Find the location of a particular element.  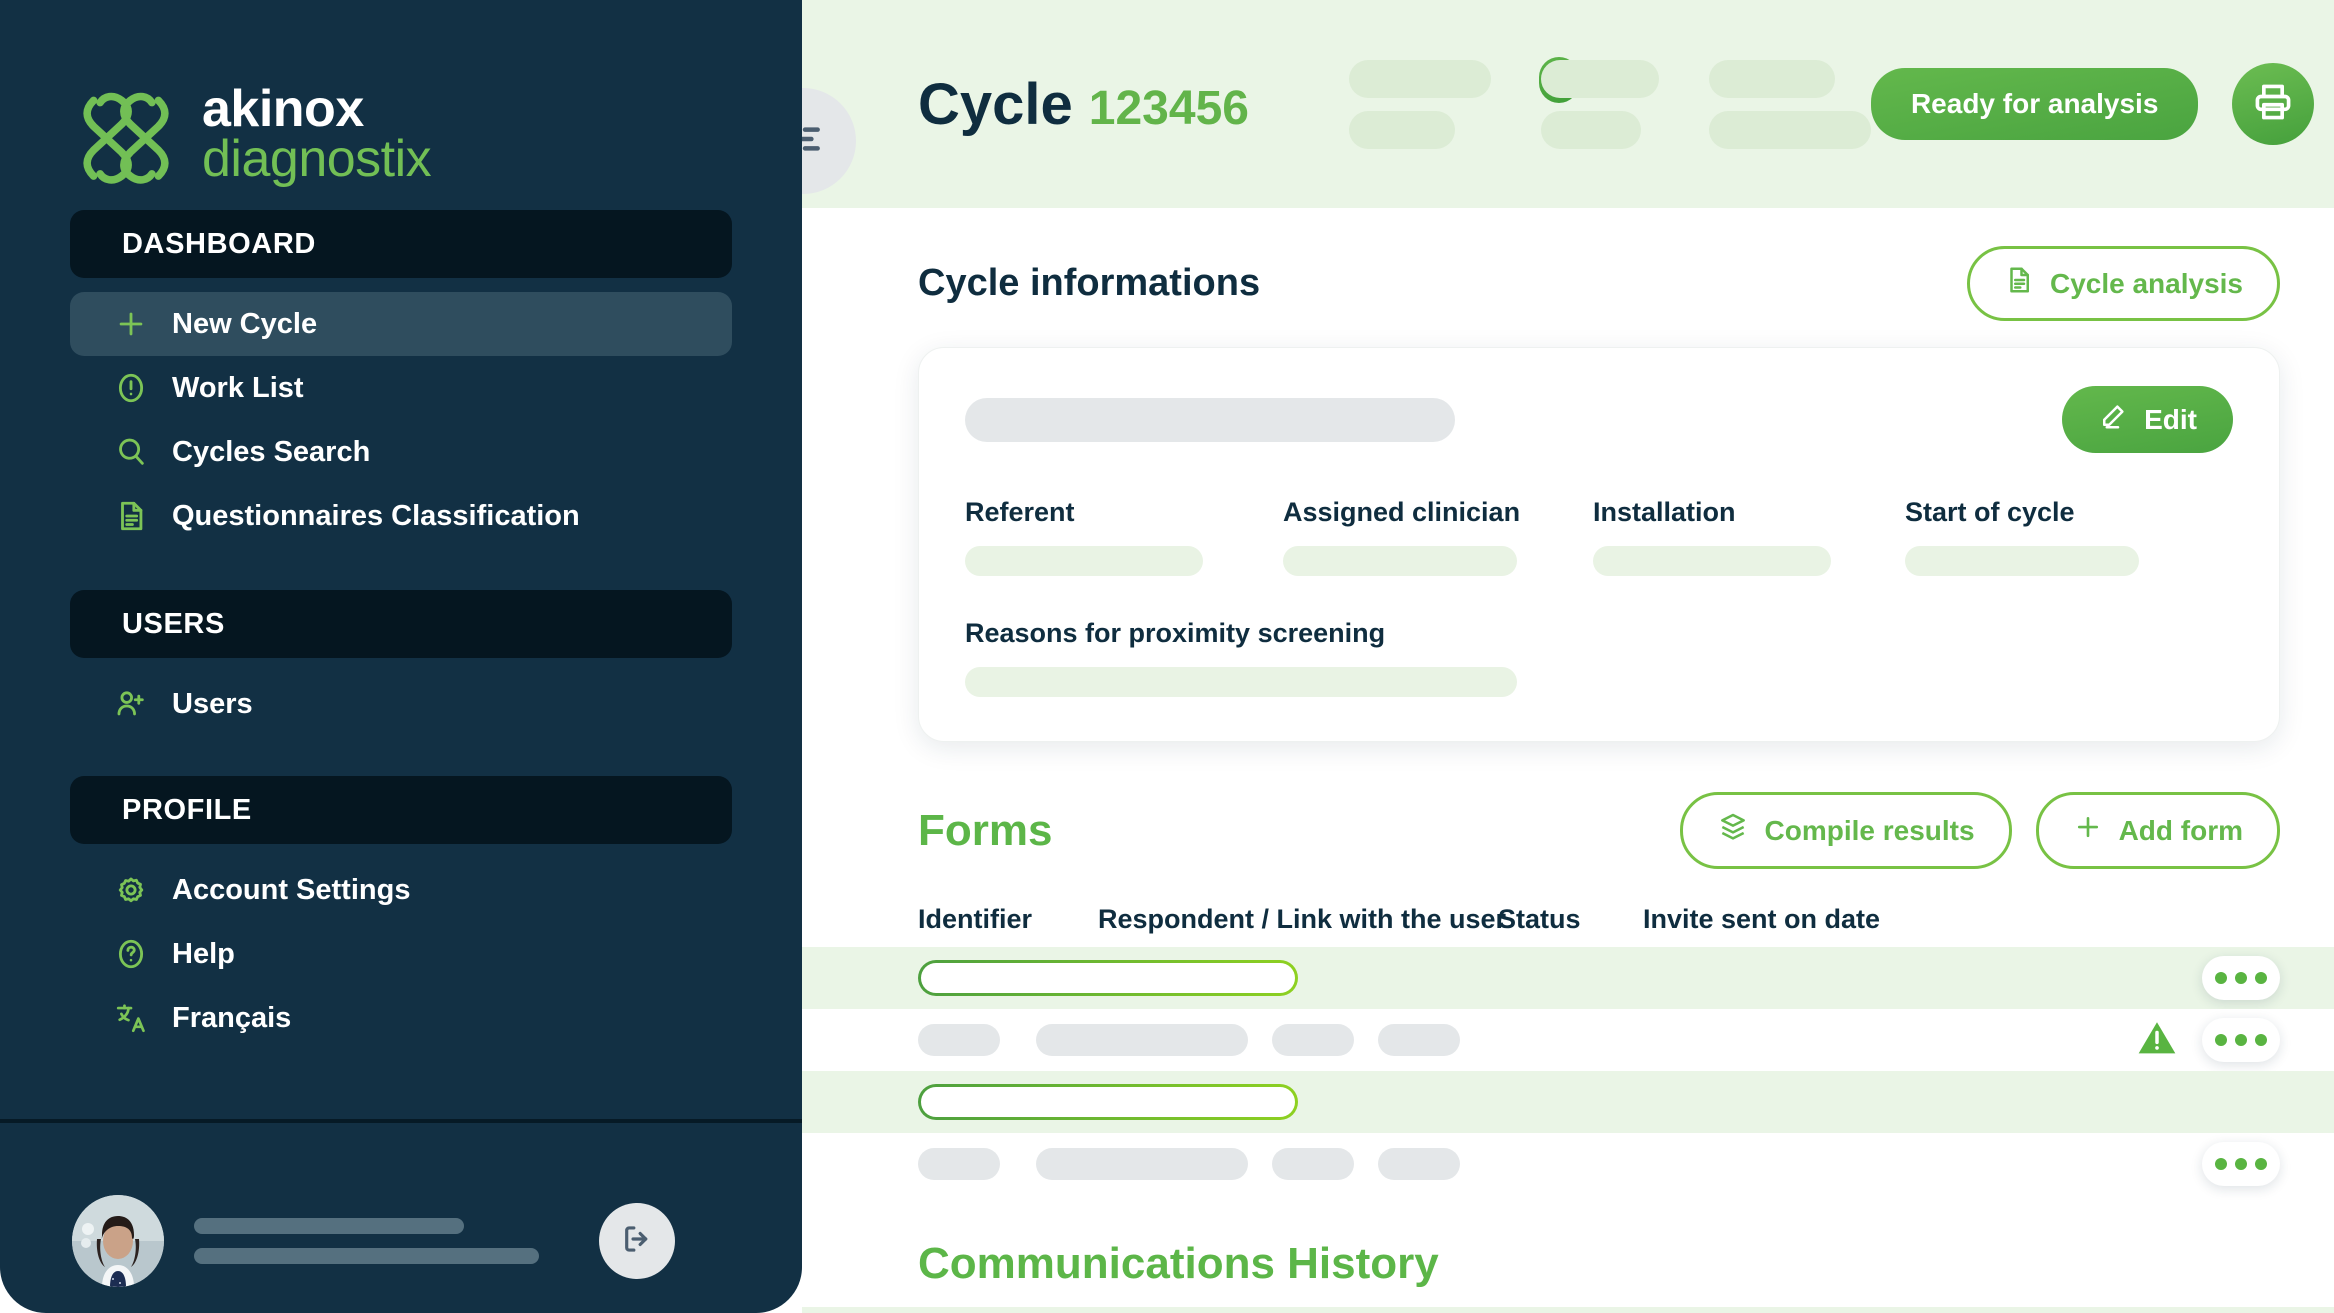

brand-name-akinox: akinox is located at coordinates (283, 109).